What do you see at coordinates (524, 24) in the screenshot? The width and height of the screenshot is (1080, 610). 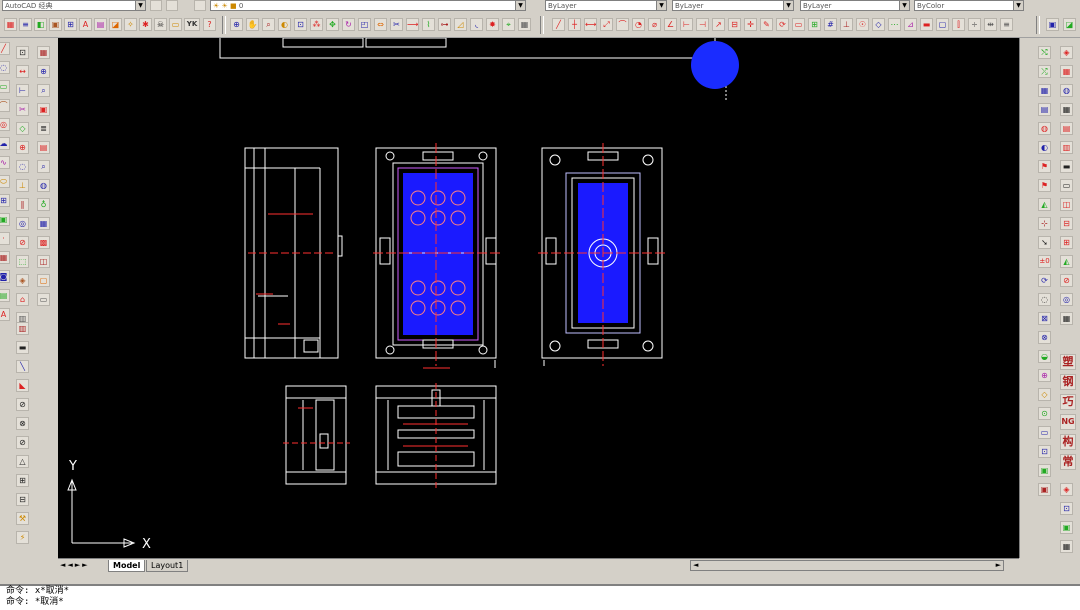 I see `calculator-icon: ▦` at bounding box center [524, 24].